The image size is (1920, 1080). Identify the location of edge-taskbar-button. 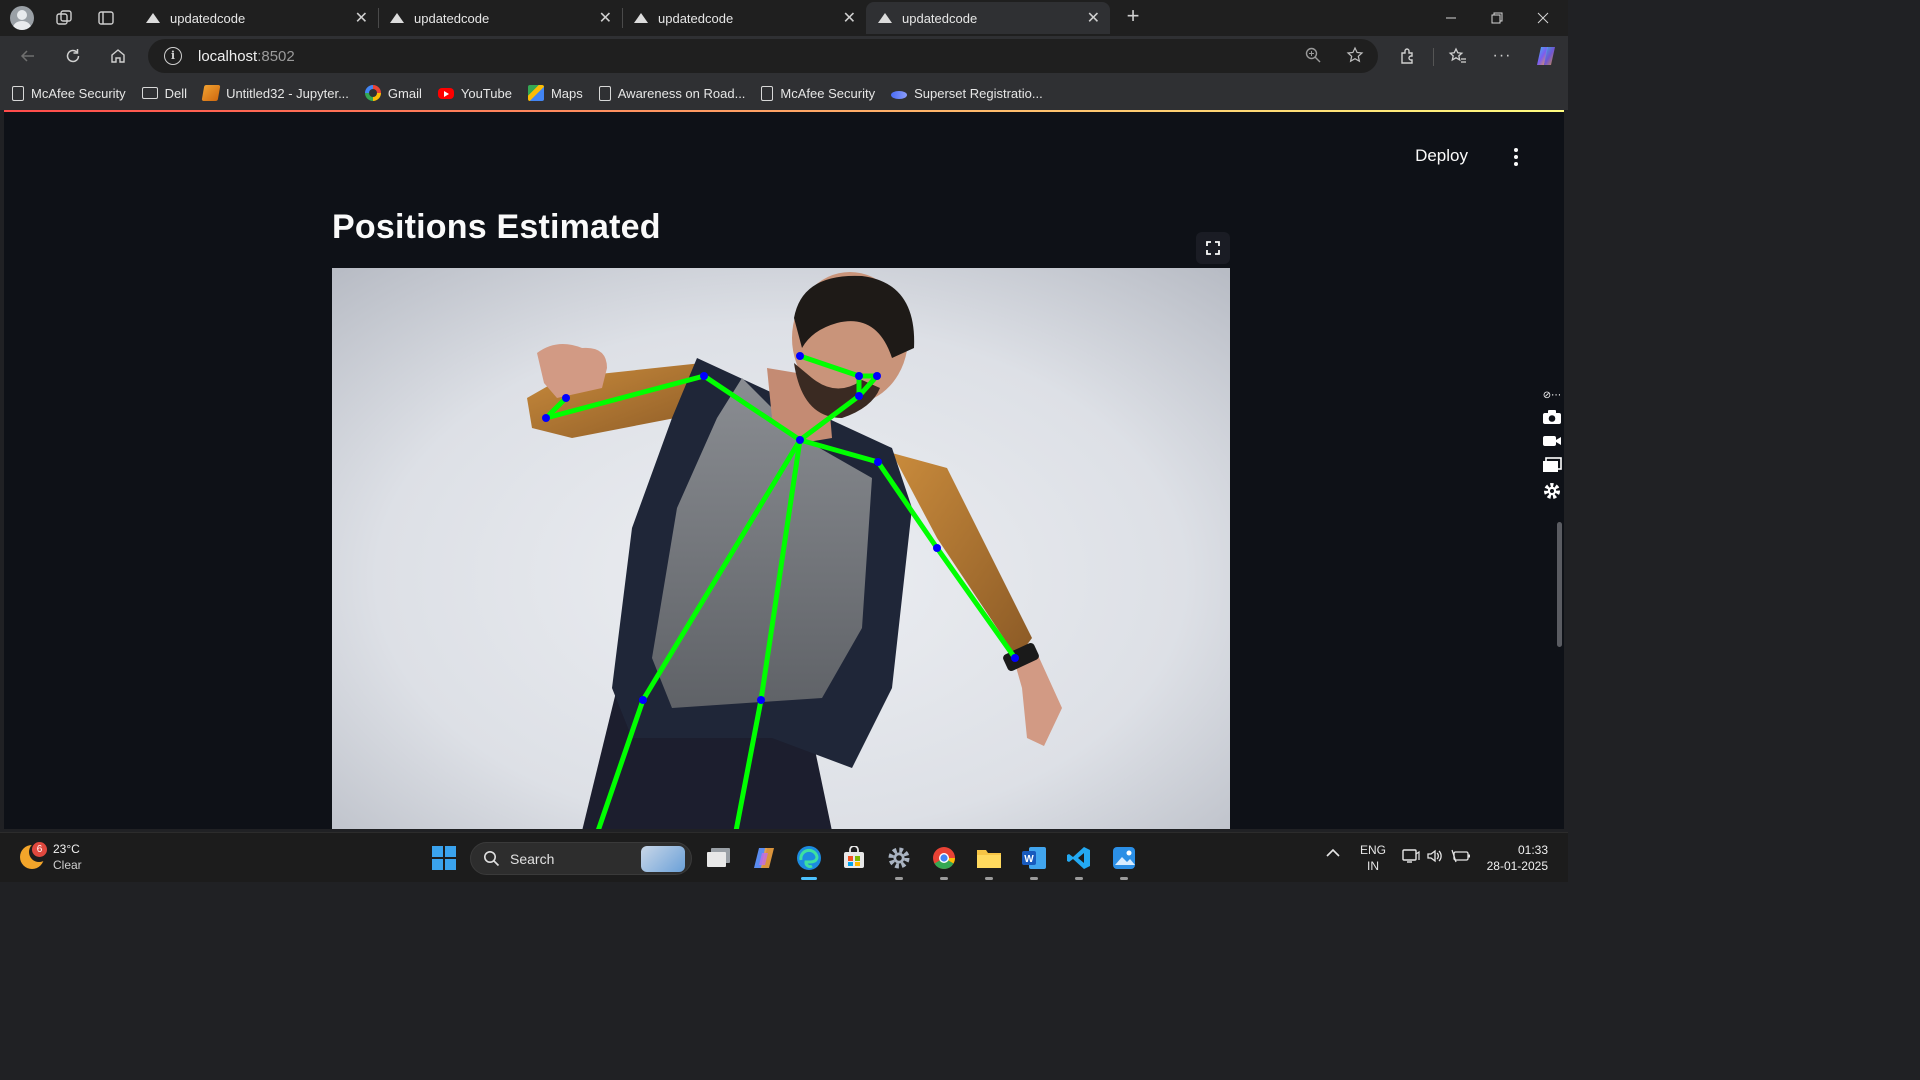
(809, 861).